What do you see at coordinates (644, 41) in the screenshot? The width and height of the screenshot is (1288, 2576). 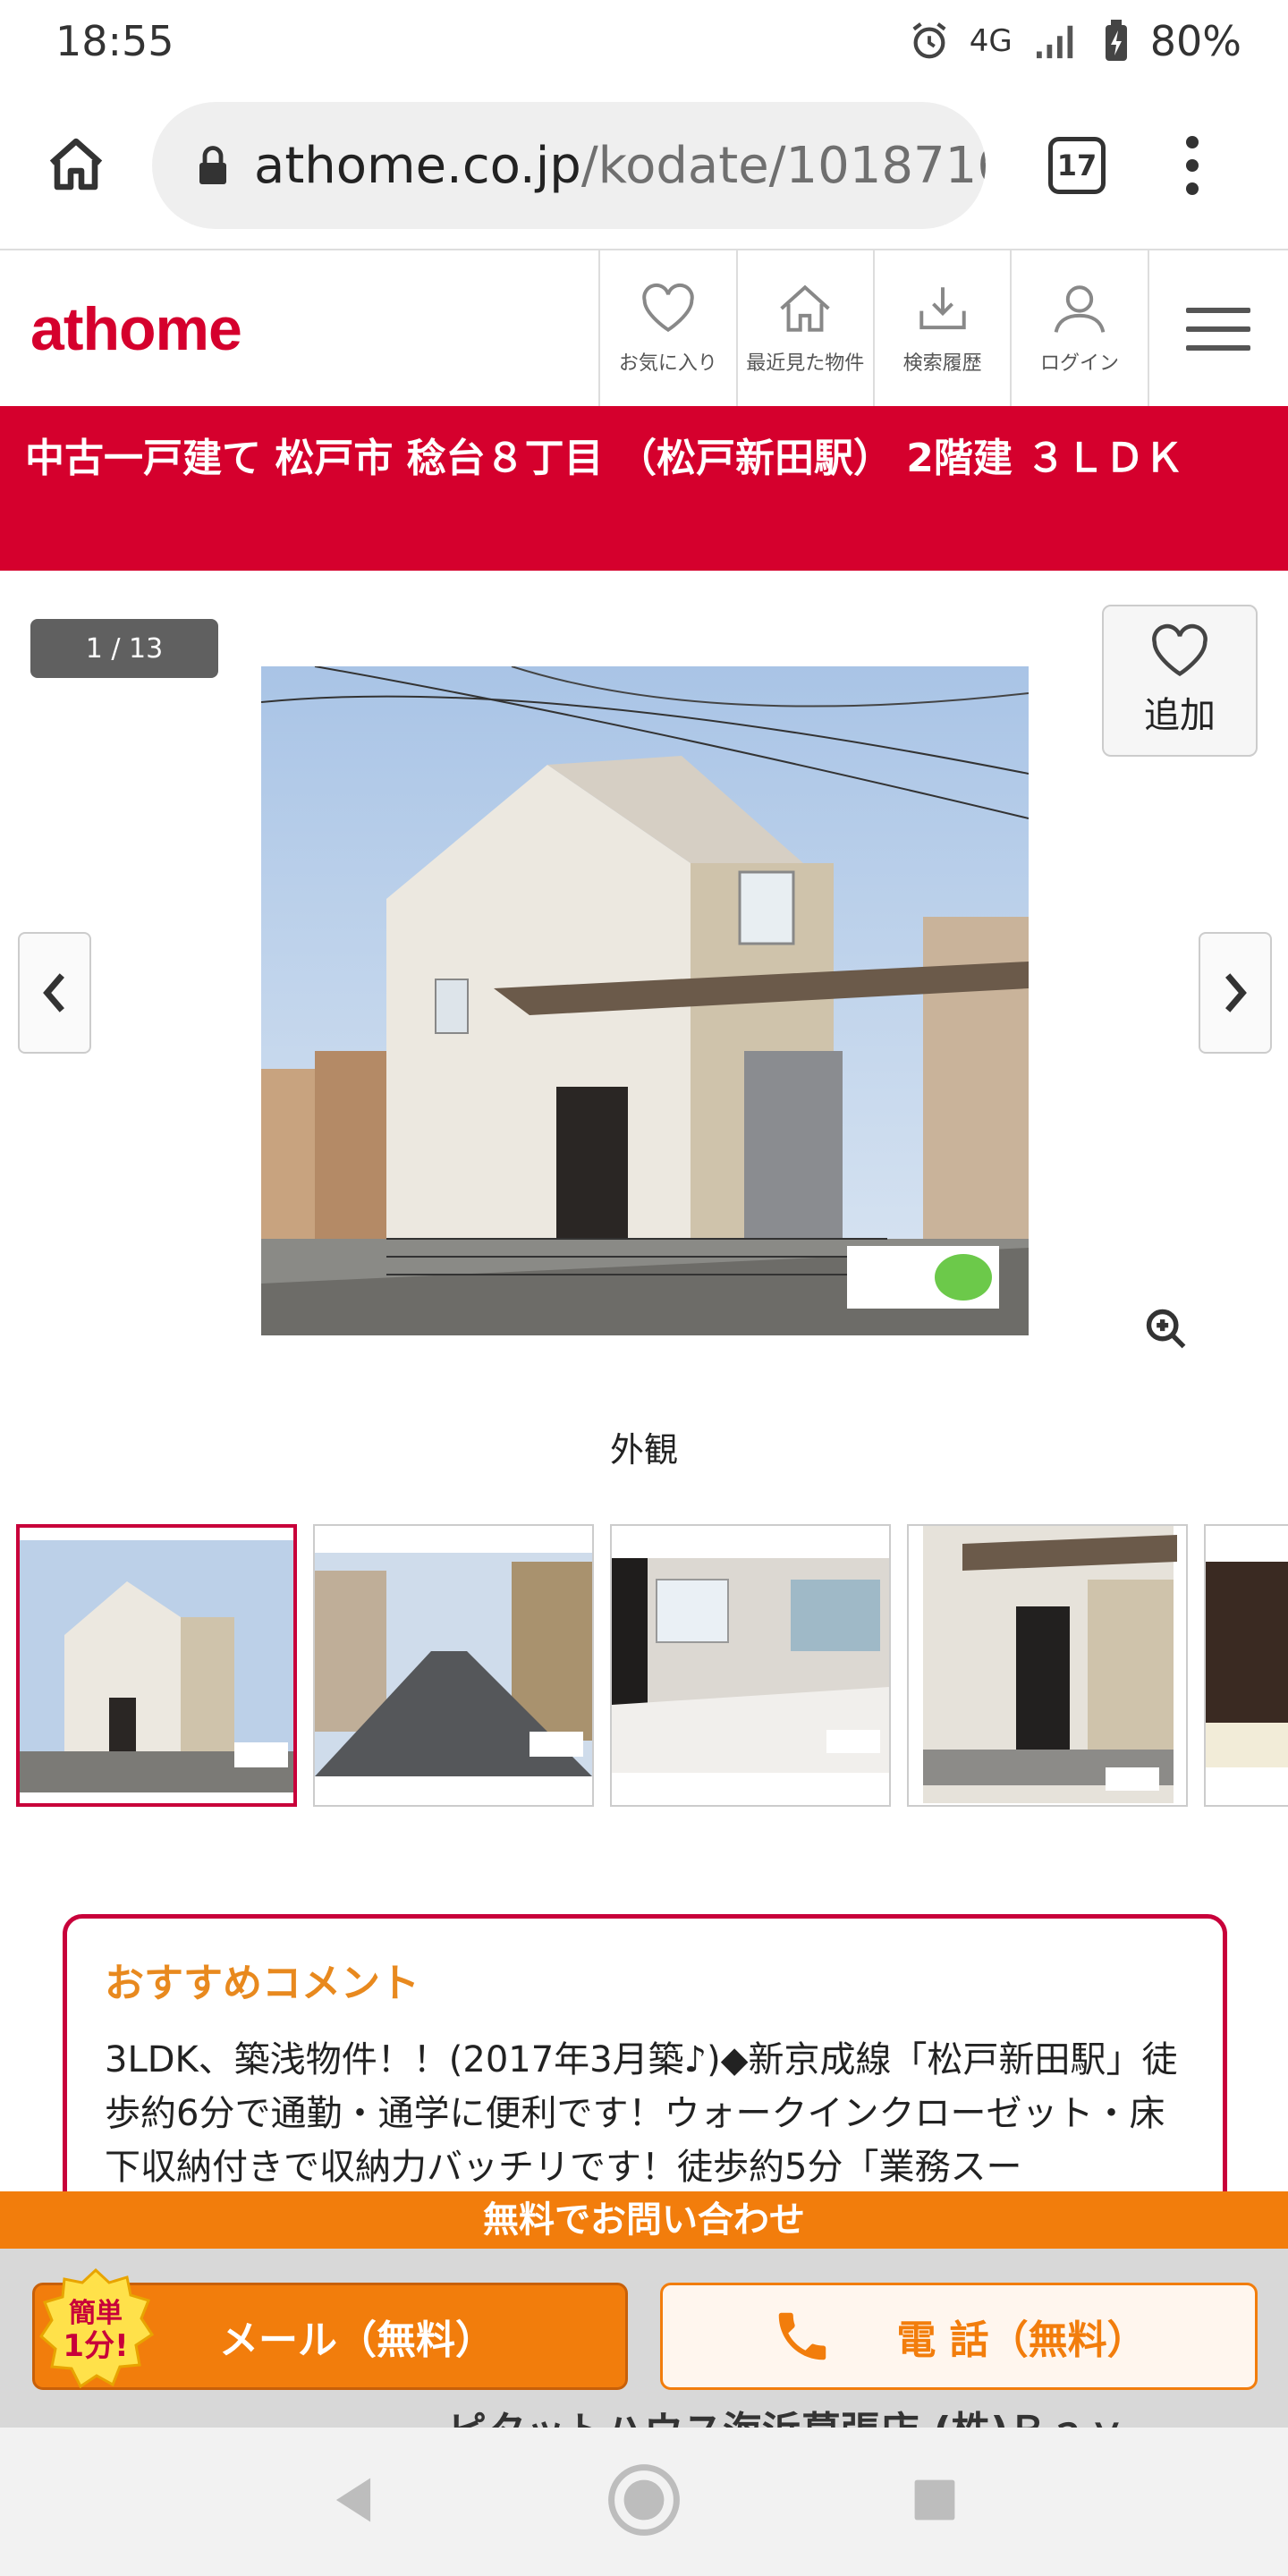 I see `status-bar: 18:55 4G 80%` at bounding box center [644, 41].